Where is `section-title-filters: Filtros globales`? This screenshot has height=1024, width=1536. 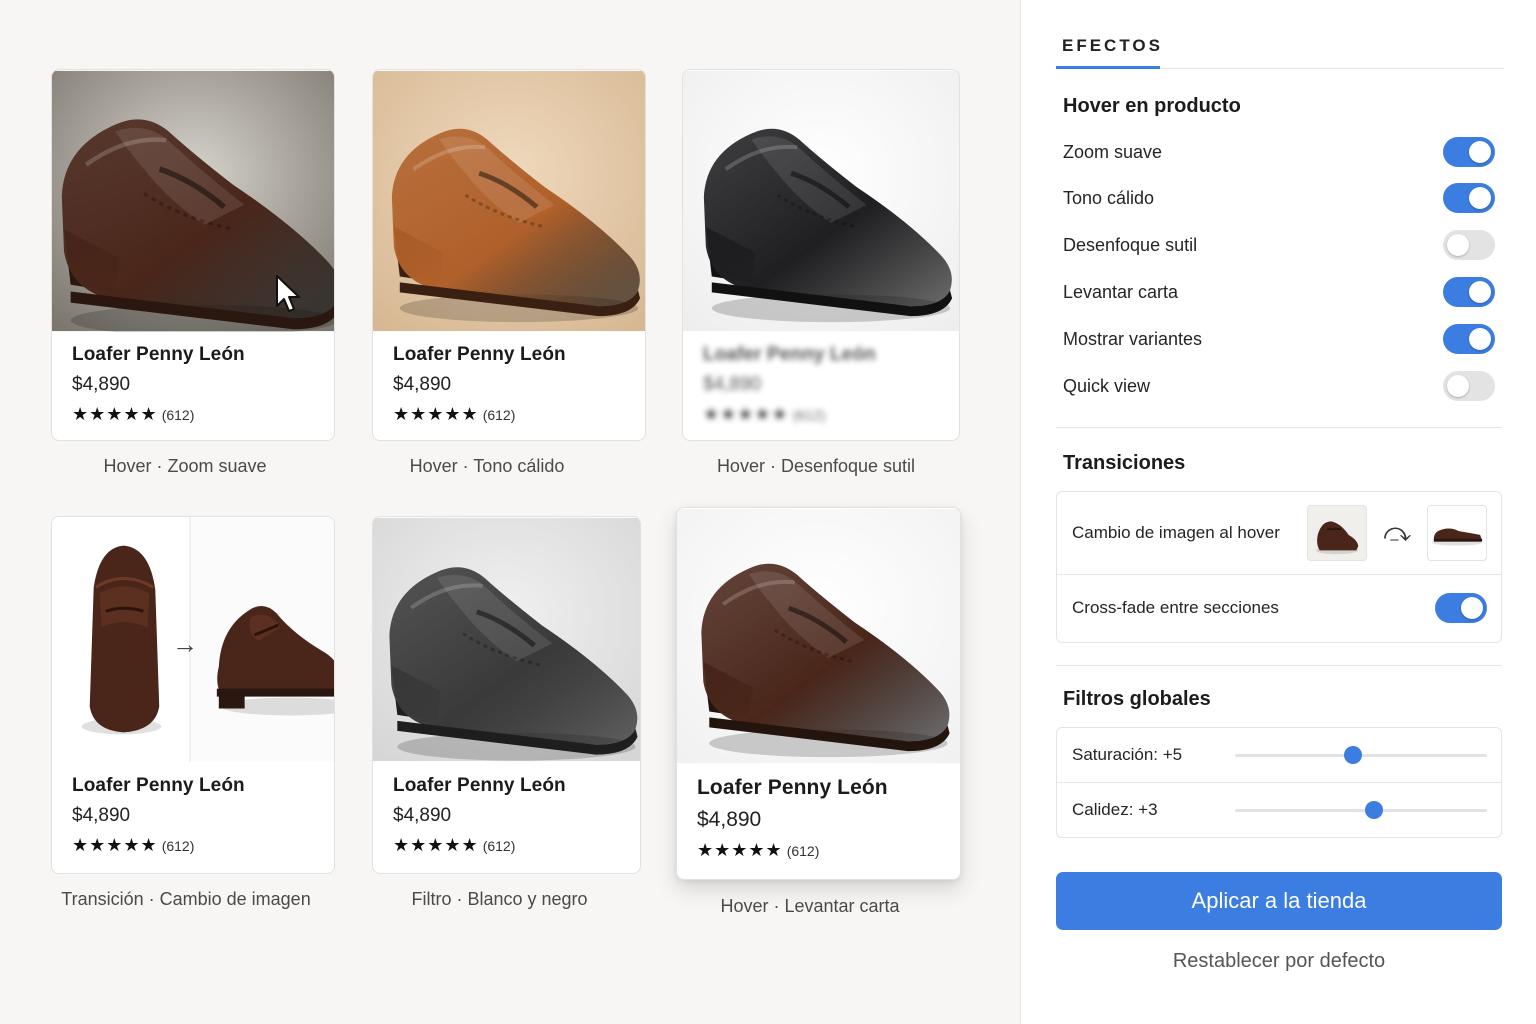 section-title-filters: Filtros globales is located at coordinates (1137, 699).